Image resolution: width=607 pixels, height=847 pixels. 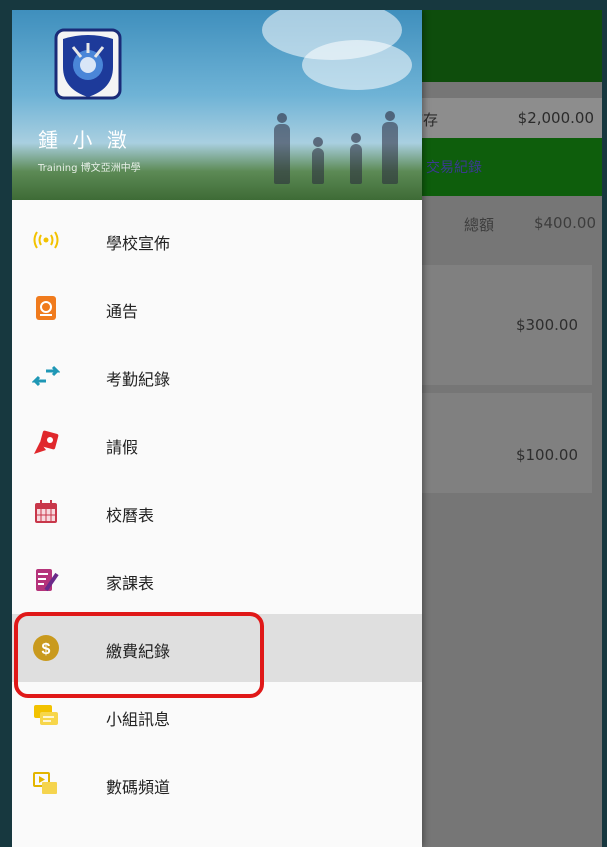 What do you see at coordinates (47, 580) in the screenshot?
I see `homework-icon` at bounding box center [47, 580].